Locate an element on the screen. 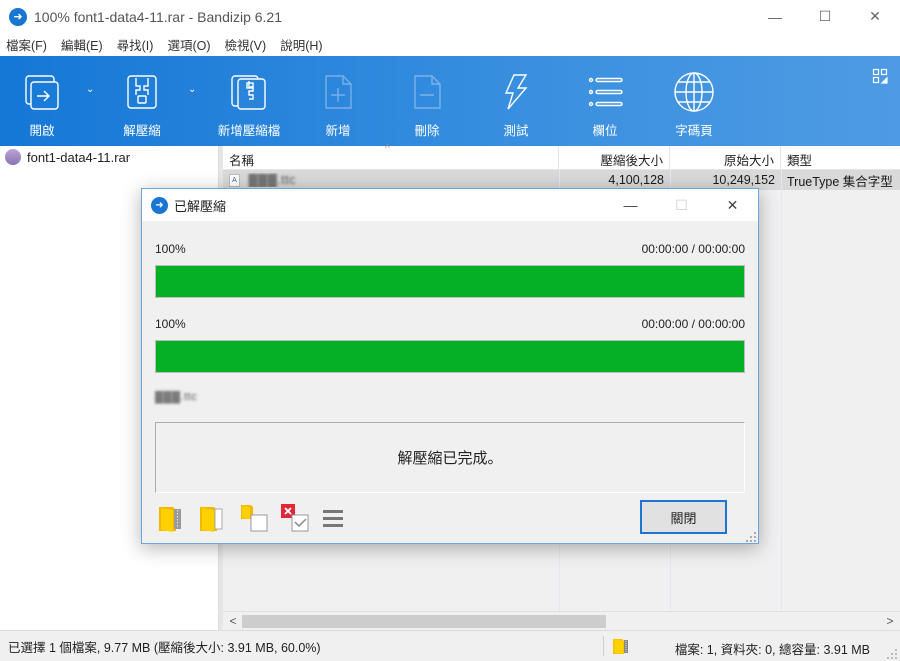  row-packed-cell: 4,100,128 is located at coordinates (636, 180).